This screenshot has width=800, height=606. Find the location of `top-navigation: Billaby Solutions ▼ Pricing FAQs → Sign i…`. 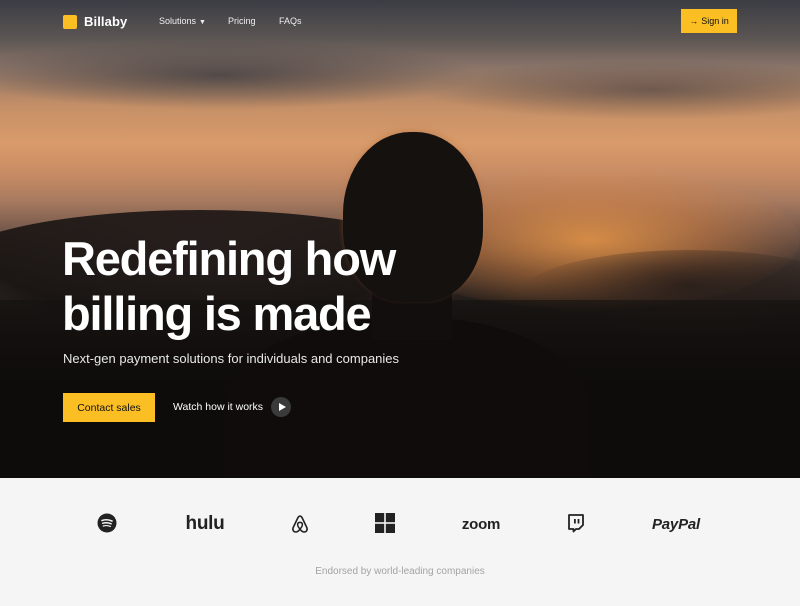

top-navigation: Billaby Solutions ▼ Pricing FAQs → Sign i… is located at coordinates (400, 22).